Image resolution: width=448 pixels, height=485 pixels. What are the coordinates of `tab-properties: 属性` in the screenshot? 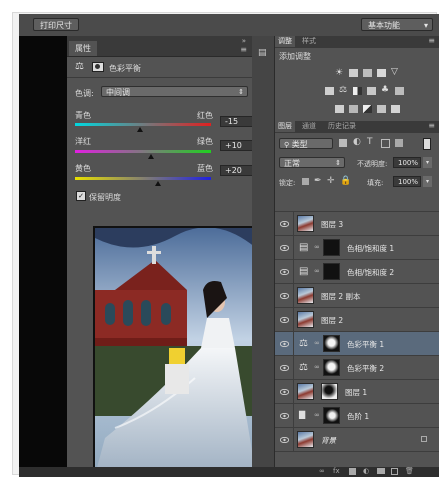 It's located at (83, 48).